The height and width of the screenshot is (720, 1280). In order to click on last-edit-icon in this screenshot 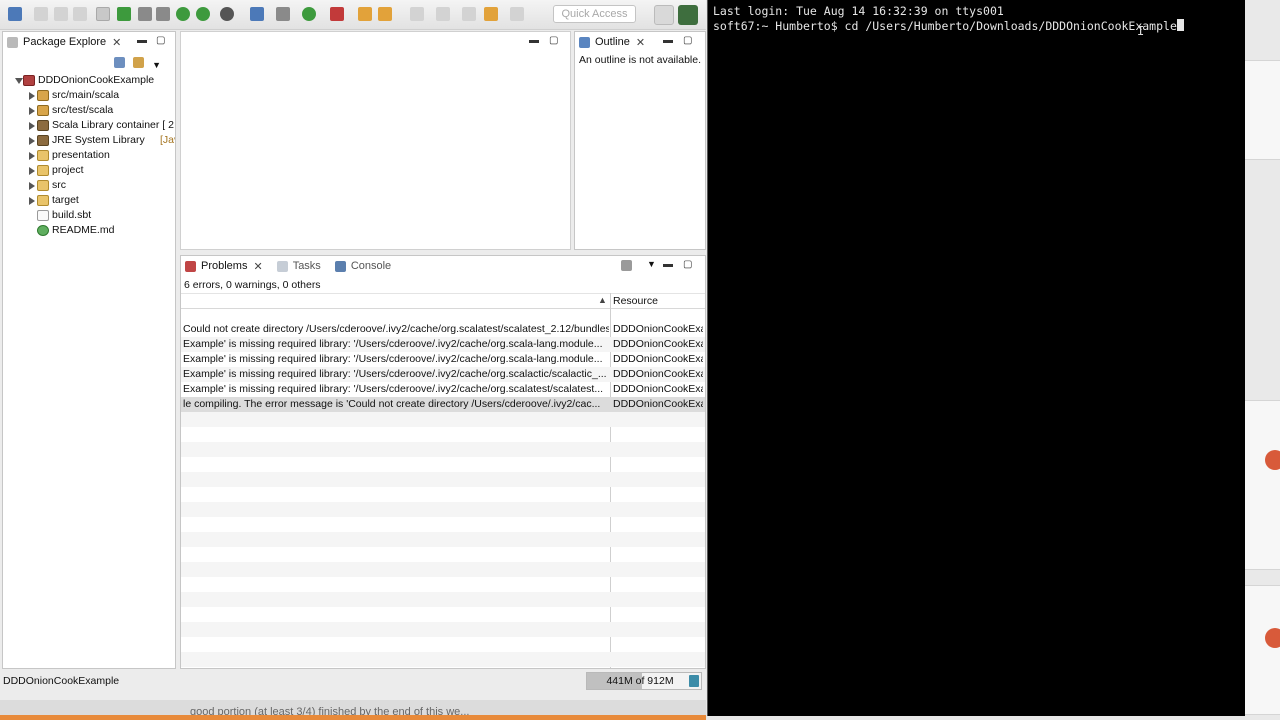, I will do `click(469, 14)`.